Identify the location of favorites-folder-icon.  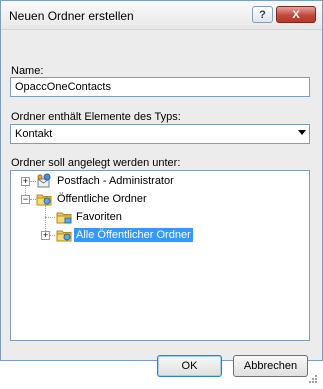
(64, 218).